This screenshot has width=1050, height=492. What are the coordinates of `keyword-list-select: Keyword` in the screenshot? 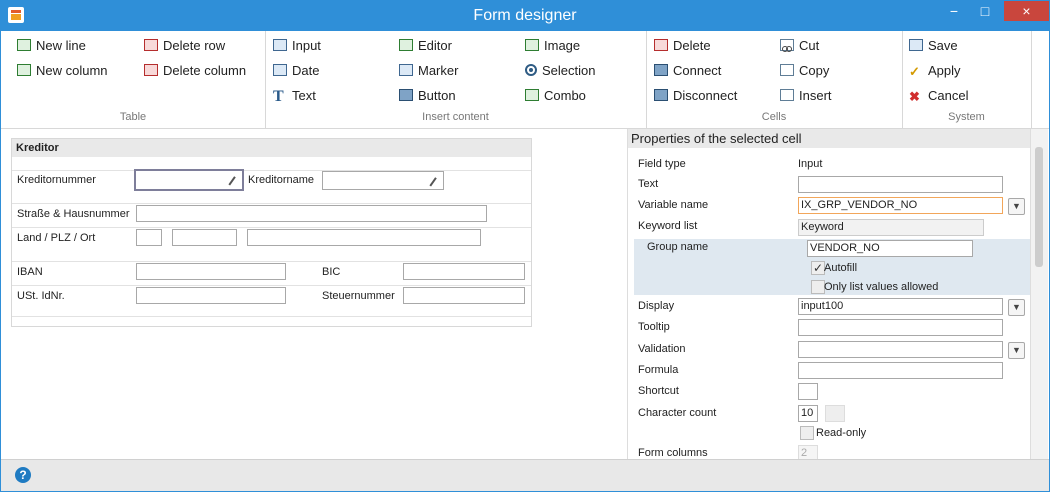 It's located at (891, 227).